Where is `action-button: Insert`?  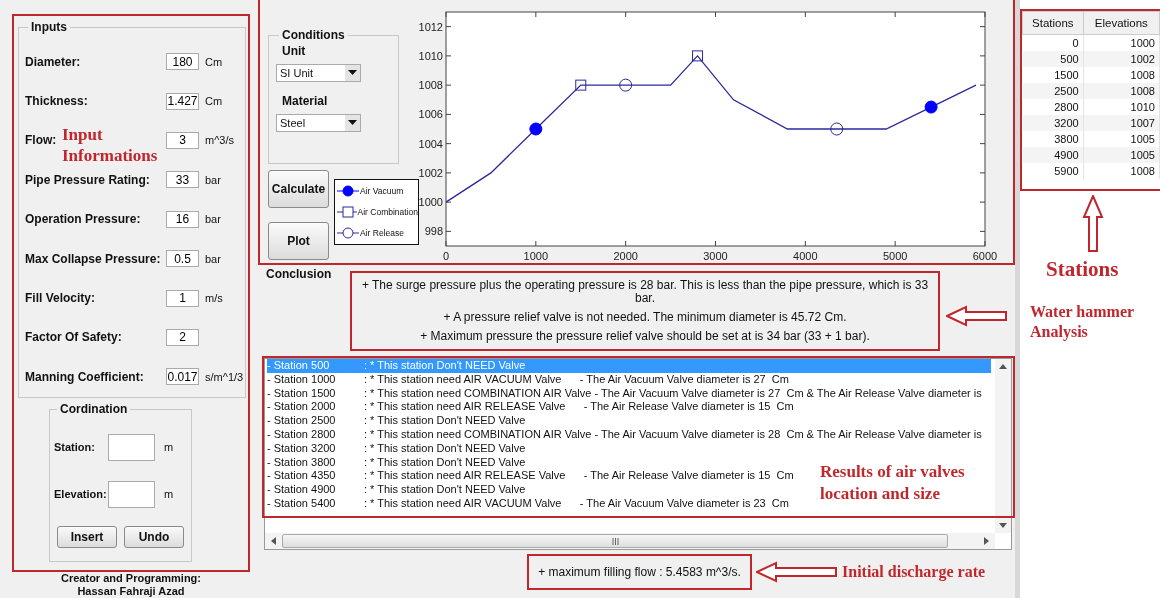
action-button: Insert is located at coordinates (87, 537).